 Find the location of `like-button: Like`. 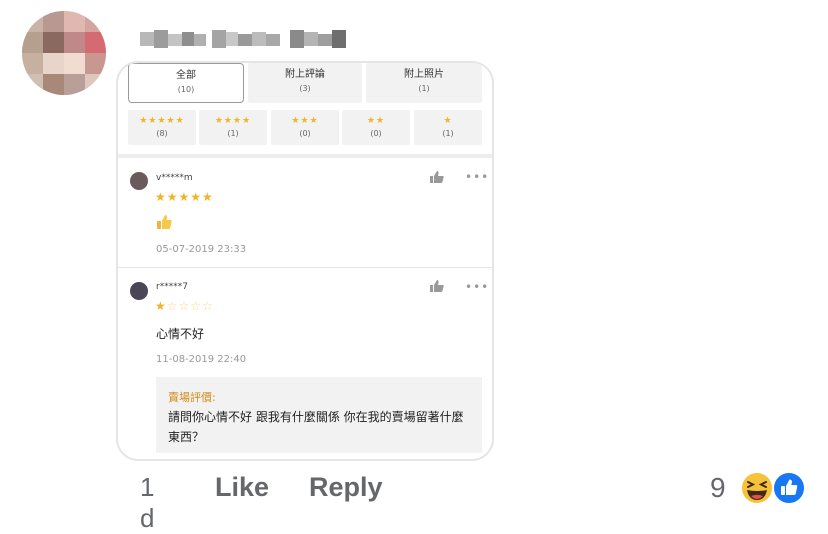

like-button: Like is located at coordinates (242, 487).